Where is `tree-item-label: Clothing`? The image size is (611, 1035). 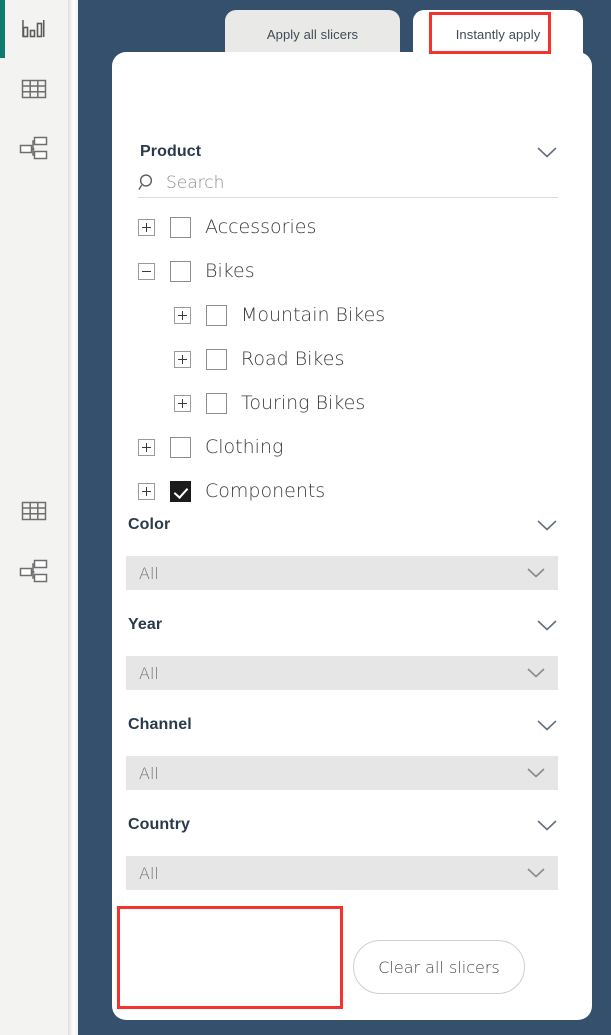 tree-item-label: Clothing is located at coordinates (244, 447).